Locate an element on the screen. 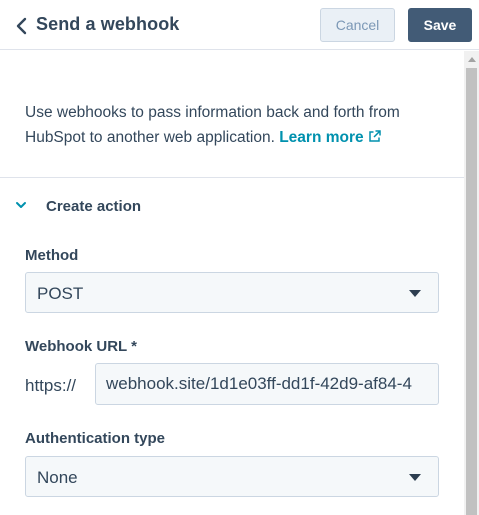  chevron-down-icon is located at coordinates (21, 205).